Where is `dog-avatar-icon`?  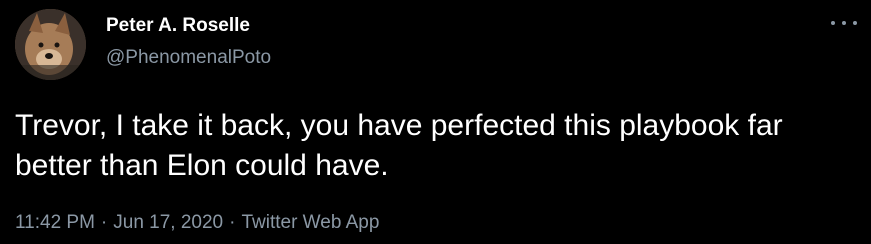 dog-avatar-icon is located at coordinates (50, 44).